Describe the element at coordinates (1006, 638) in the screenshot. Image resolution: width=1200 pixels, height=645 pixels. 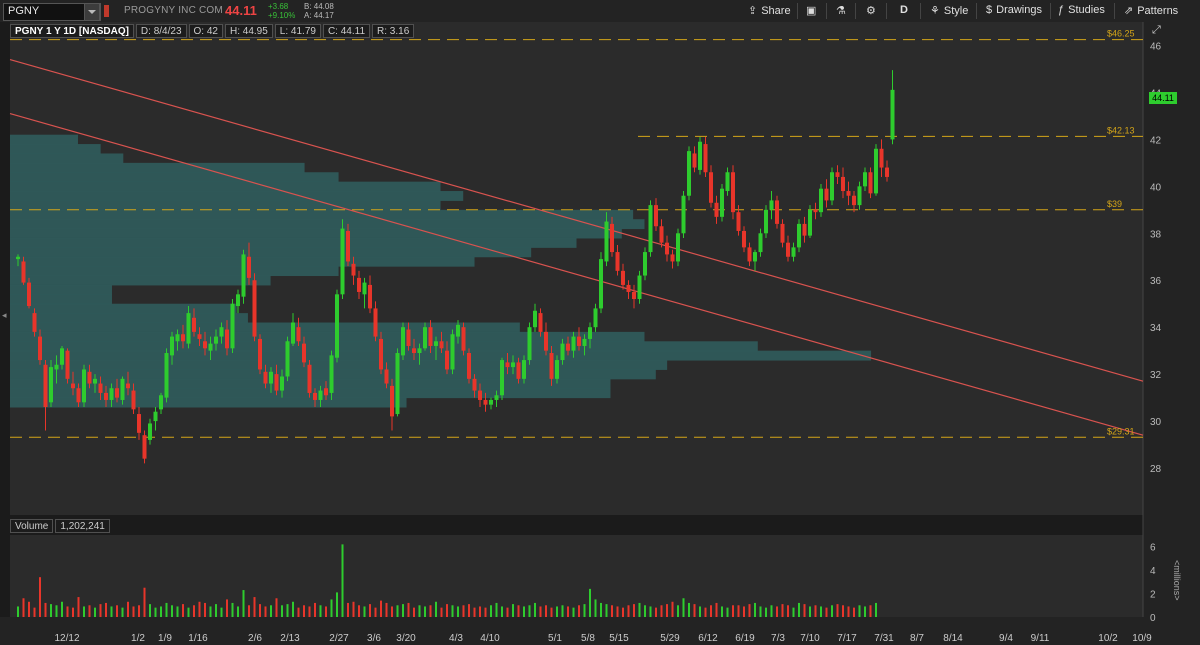
I see `time-tick-label: 9/4` at that location.